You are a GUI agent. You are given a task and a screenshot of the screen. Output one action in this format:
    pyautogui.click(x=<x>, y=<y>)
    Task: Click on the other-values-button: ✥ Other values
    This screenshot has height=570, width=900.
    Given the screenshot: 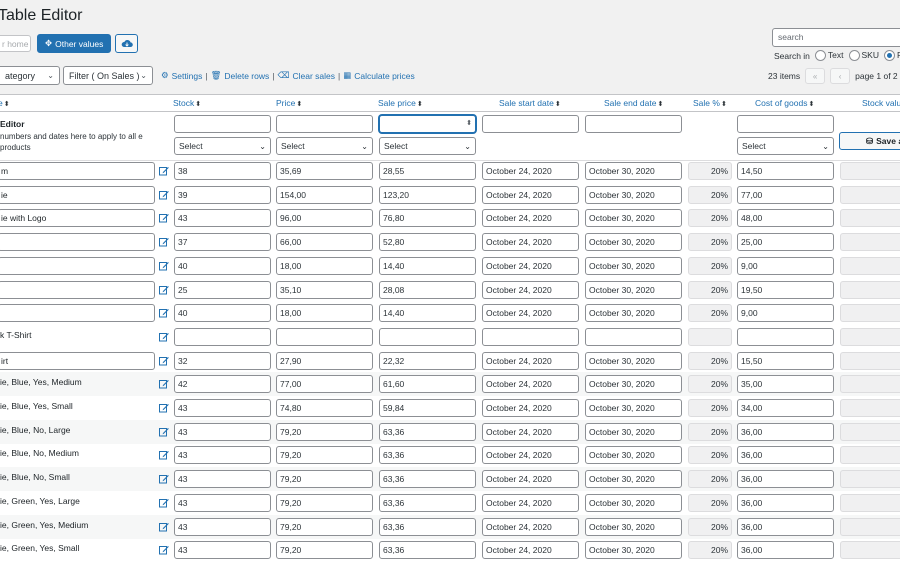 What is the action you would take?
    pyautogui.click(x=74, y=43)
    